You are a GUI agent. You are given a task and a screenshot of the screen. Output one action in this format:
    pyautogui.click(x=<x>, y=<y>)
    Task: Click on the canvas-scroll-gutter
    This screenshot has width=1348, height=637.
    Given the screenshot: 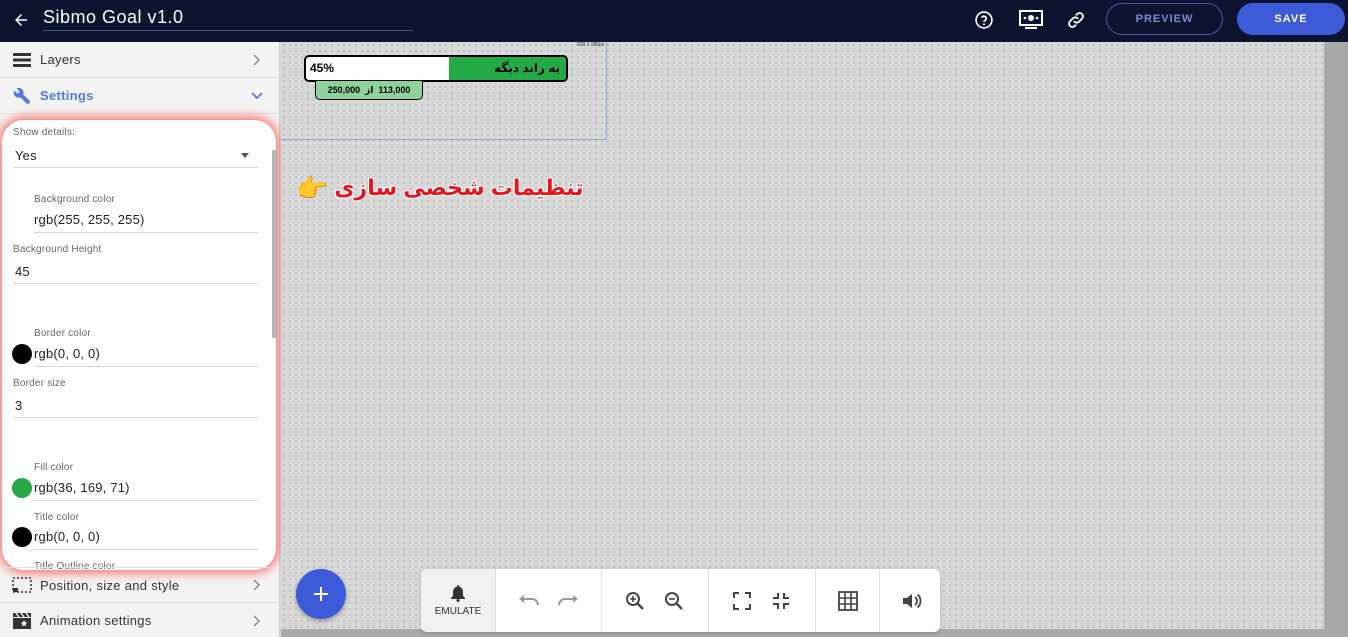 What is the action you would take?
    pyautogui.click(x=1336, y=339)
    